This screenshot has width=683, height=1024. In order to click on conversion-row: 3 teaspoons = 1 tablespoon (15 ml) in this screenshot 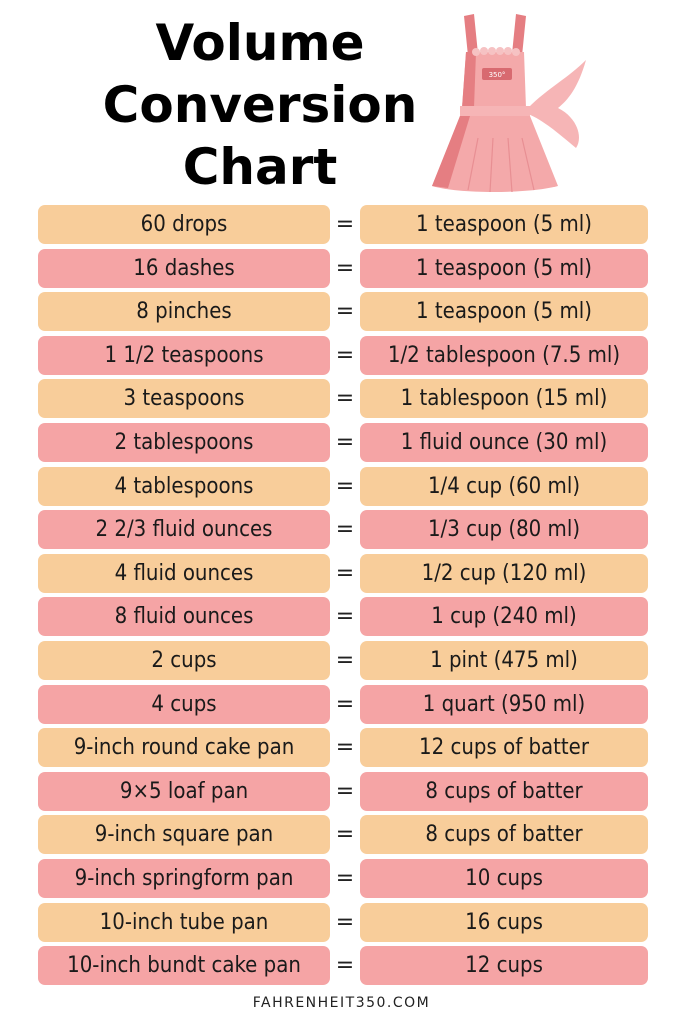, I will do `click(343, 399)`.